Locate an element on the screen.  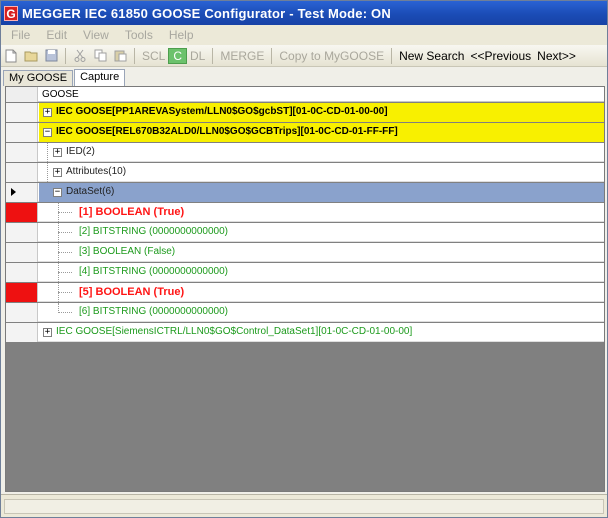
table-row: − DataSet(6) is located at coordinates (305, 192).